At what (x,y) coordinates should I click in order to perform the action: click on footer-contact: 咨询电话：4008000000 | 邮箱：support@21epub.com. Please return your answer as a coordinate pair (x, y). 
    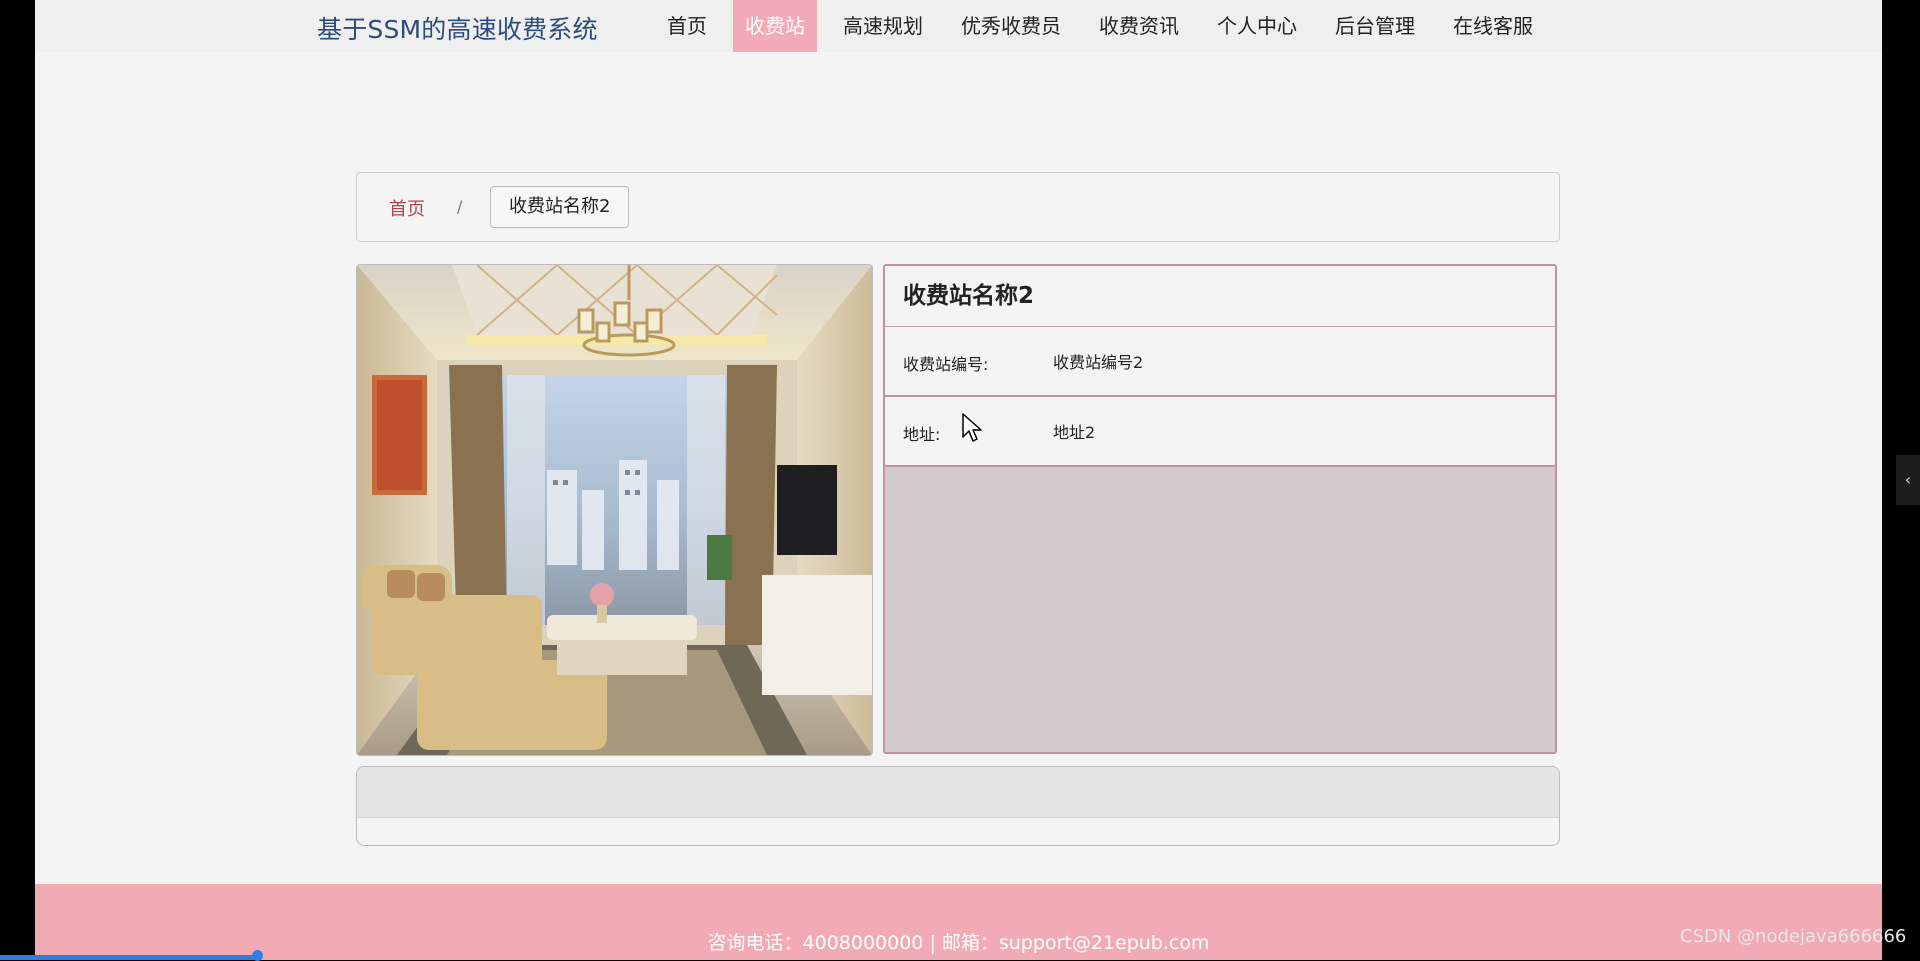
    Looking at the image, I should click on (958, 943).